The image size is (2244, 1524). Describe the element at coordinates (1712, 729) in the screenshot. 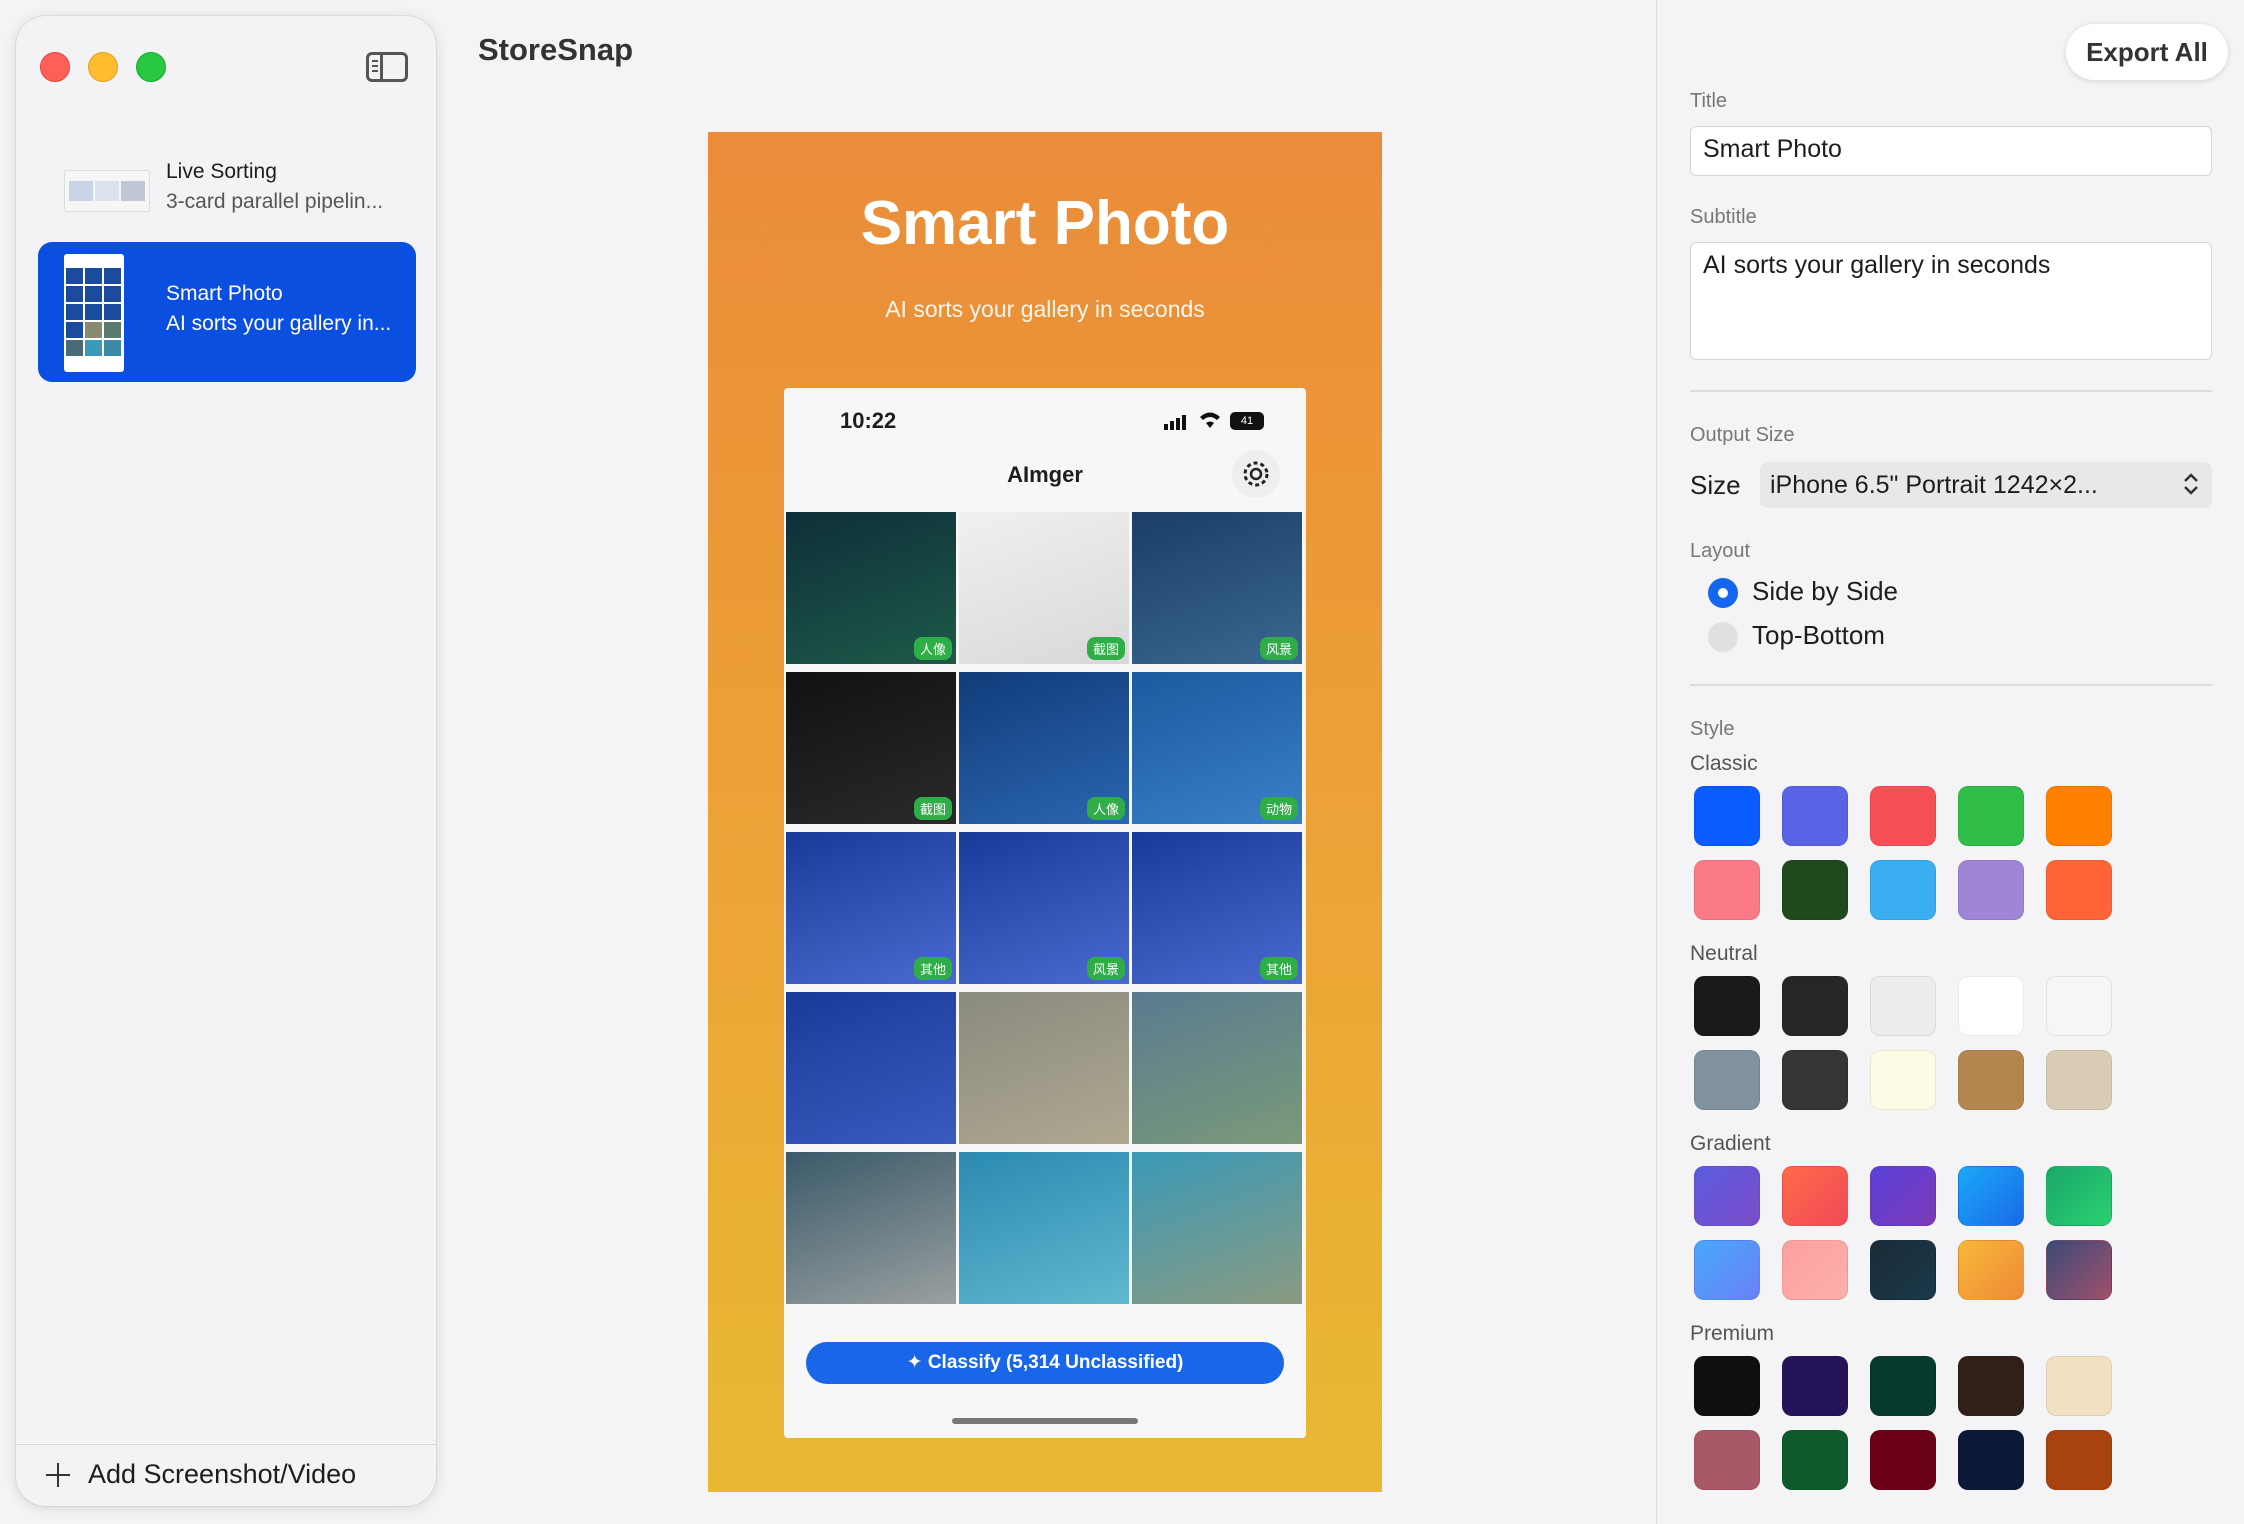

I see `style-label: Style` at that location.